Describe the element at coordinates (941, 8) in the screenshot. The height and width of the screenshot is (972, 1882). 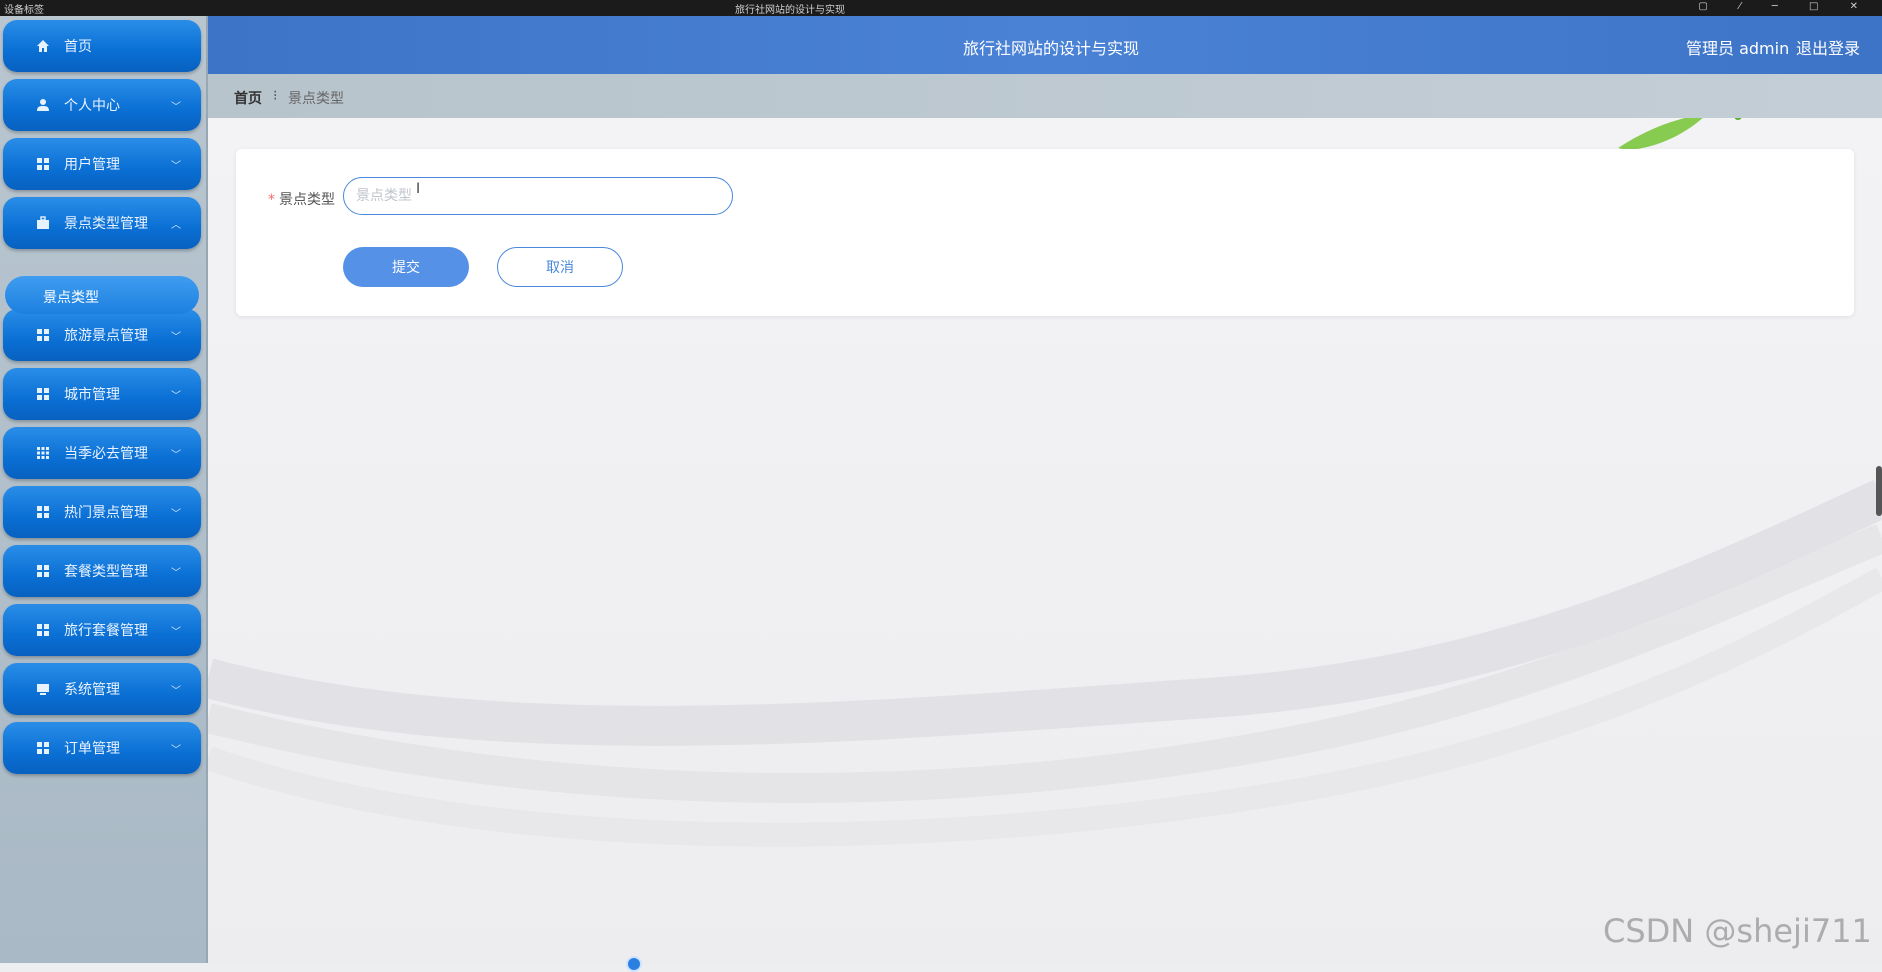
I see `os-title-bar: 设备标签 旅行社网站的设计与实现 ▢ ⁄ ─ □ ✕` at that location.